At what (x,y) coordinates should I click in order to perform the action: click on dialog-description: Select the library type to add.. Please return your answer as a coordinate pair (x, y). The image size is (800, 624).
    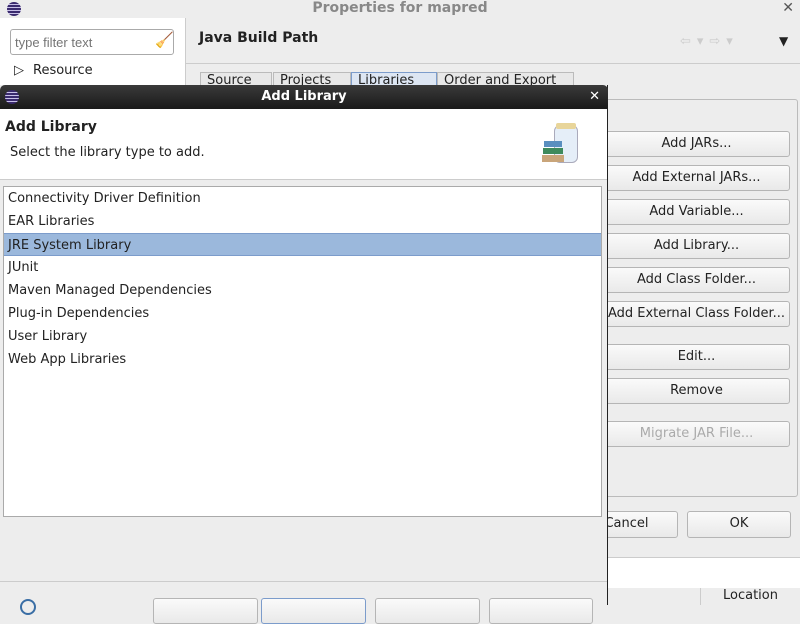
    Looking at the image, I should click on (107, 152).